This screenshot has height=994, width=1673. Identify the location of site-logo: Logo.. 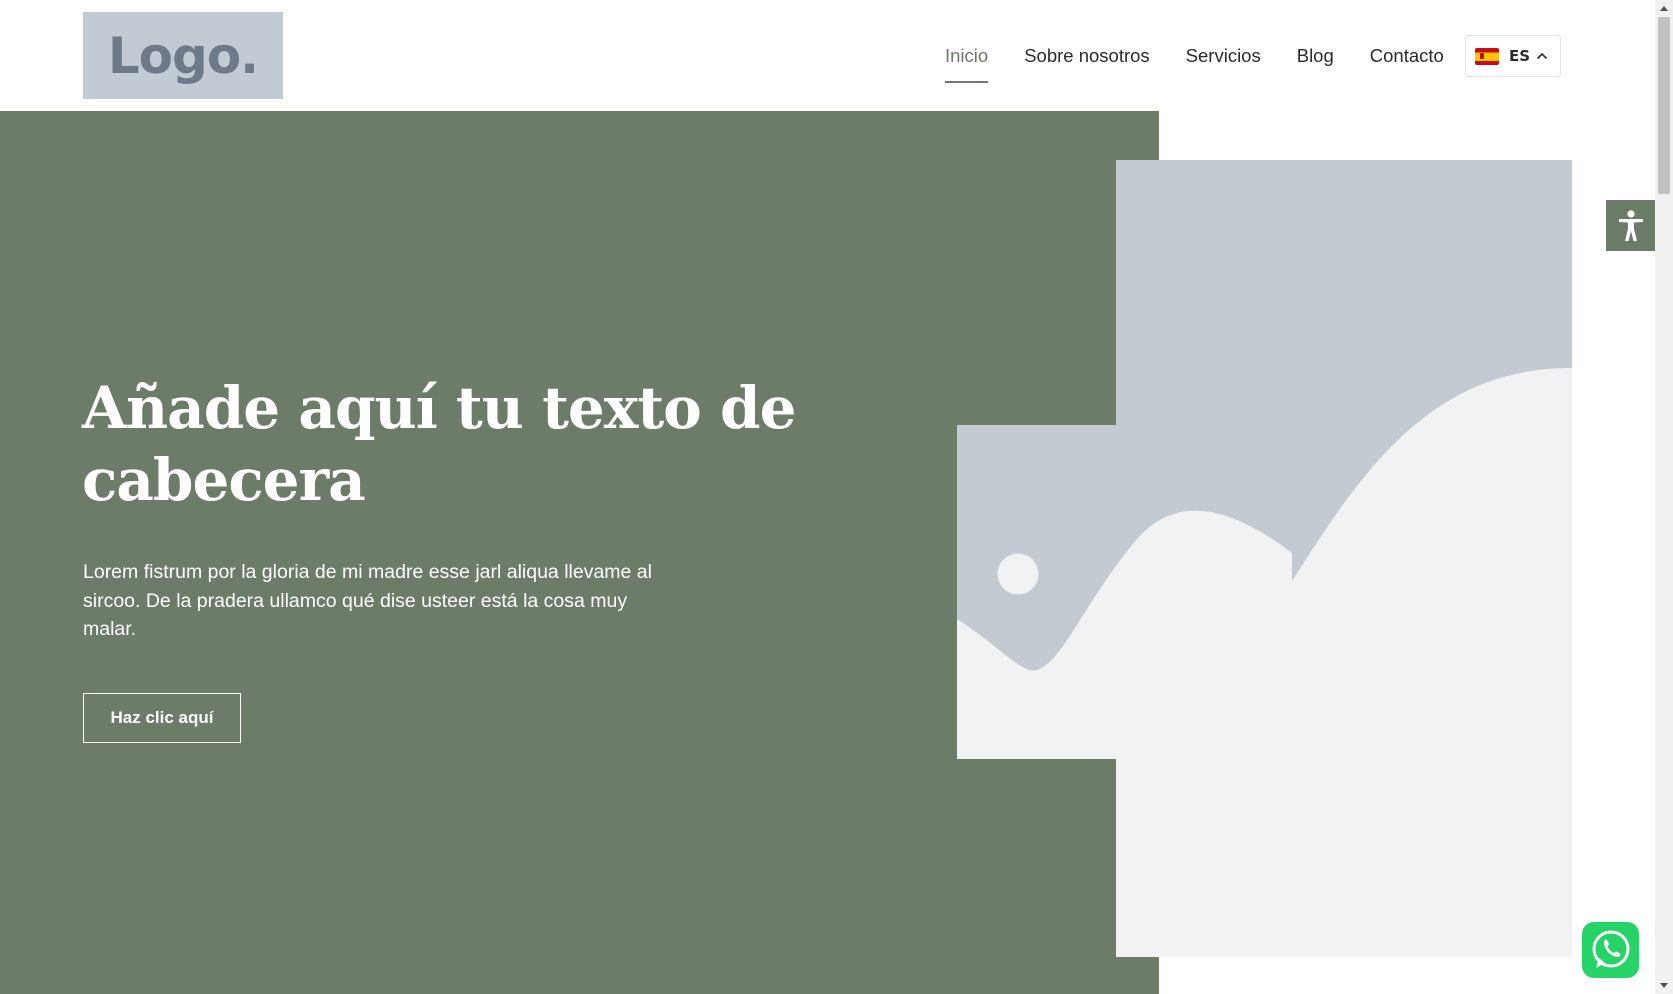
(183, 55).